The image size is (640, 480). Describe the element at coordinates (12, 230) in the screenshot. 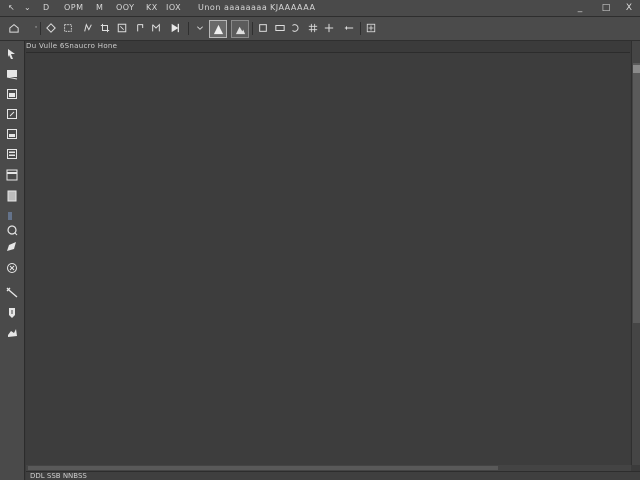

I see `gradient-tool-icon` at that location.